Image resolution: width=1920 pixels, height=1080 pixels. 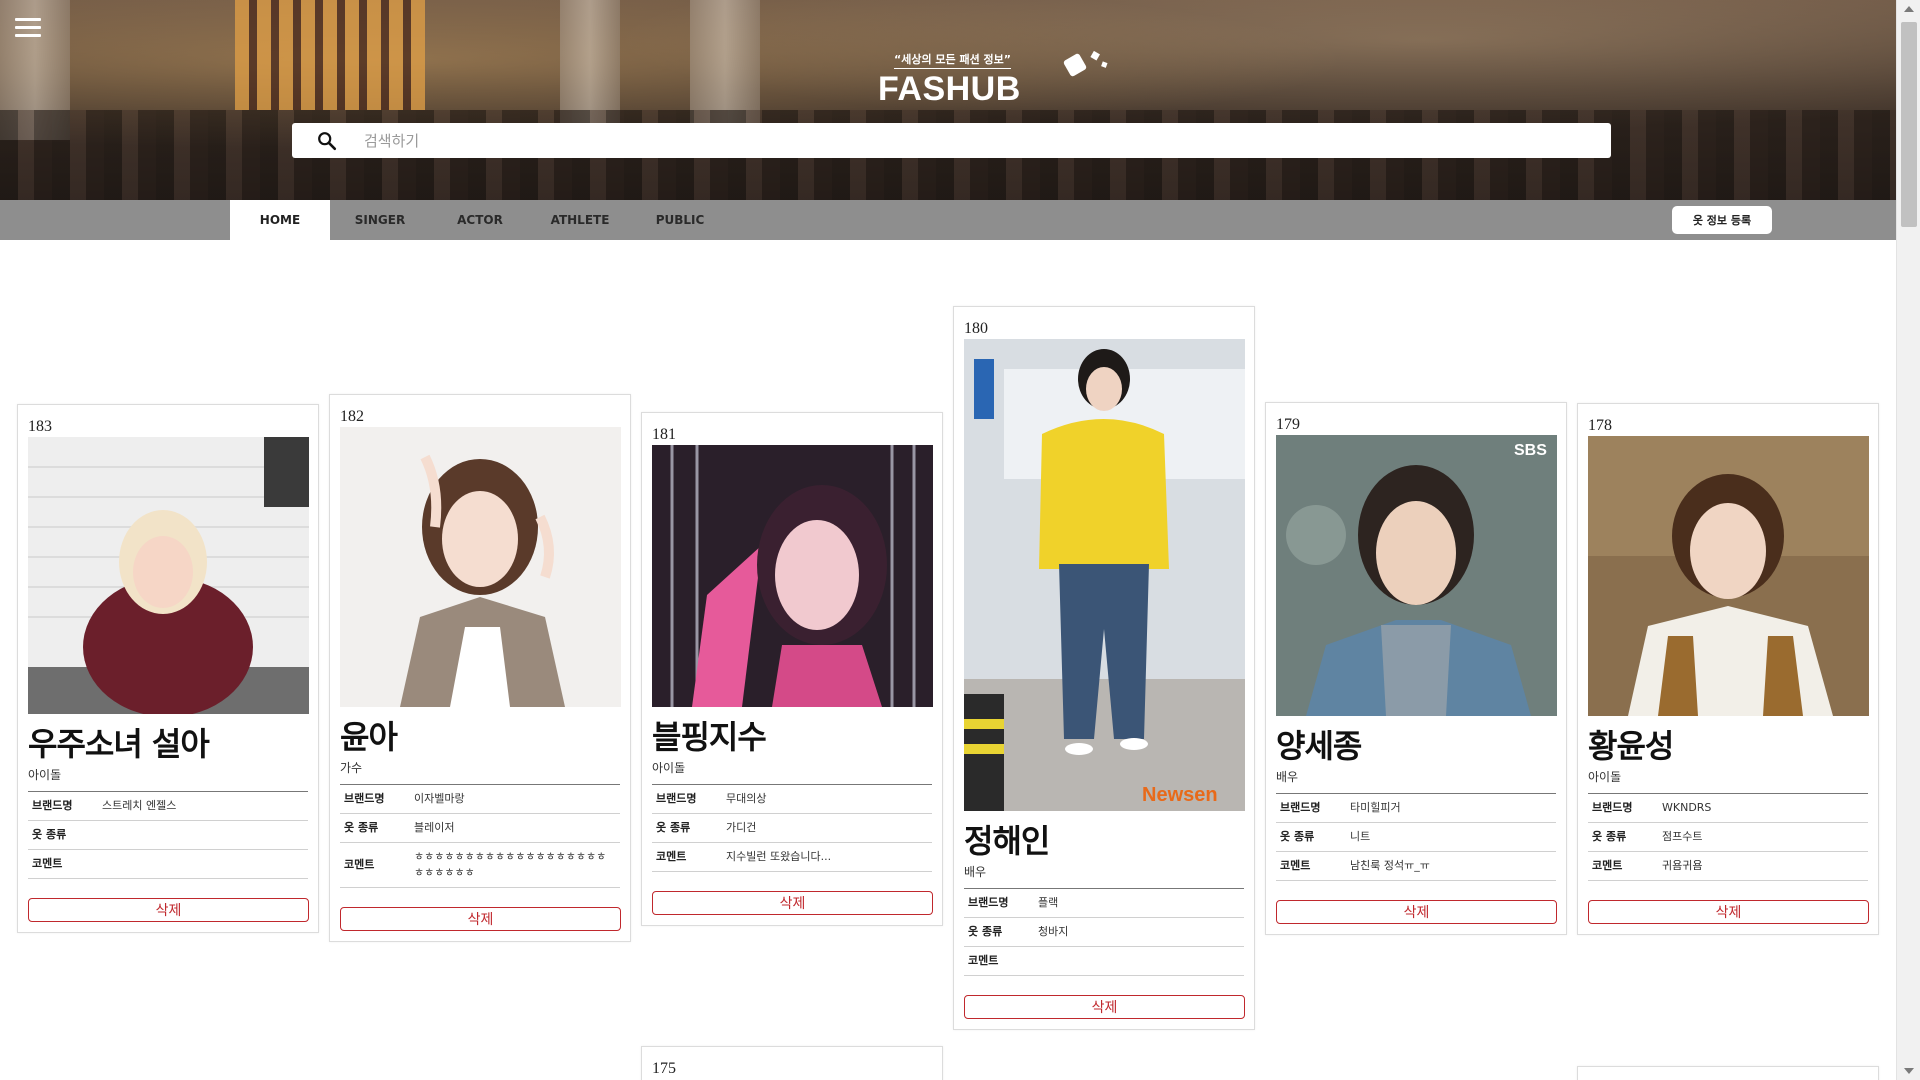 I want to click on tab-athlete: ATHLETE, so click(x=580, y=220).